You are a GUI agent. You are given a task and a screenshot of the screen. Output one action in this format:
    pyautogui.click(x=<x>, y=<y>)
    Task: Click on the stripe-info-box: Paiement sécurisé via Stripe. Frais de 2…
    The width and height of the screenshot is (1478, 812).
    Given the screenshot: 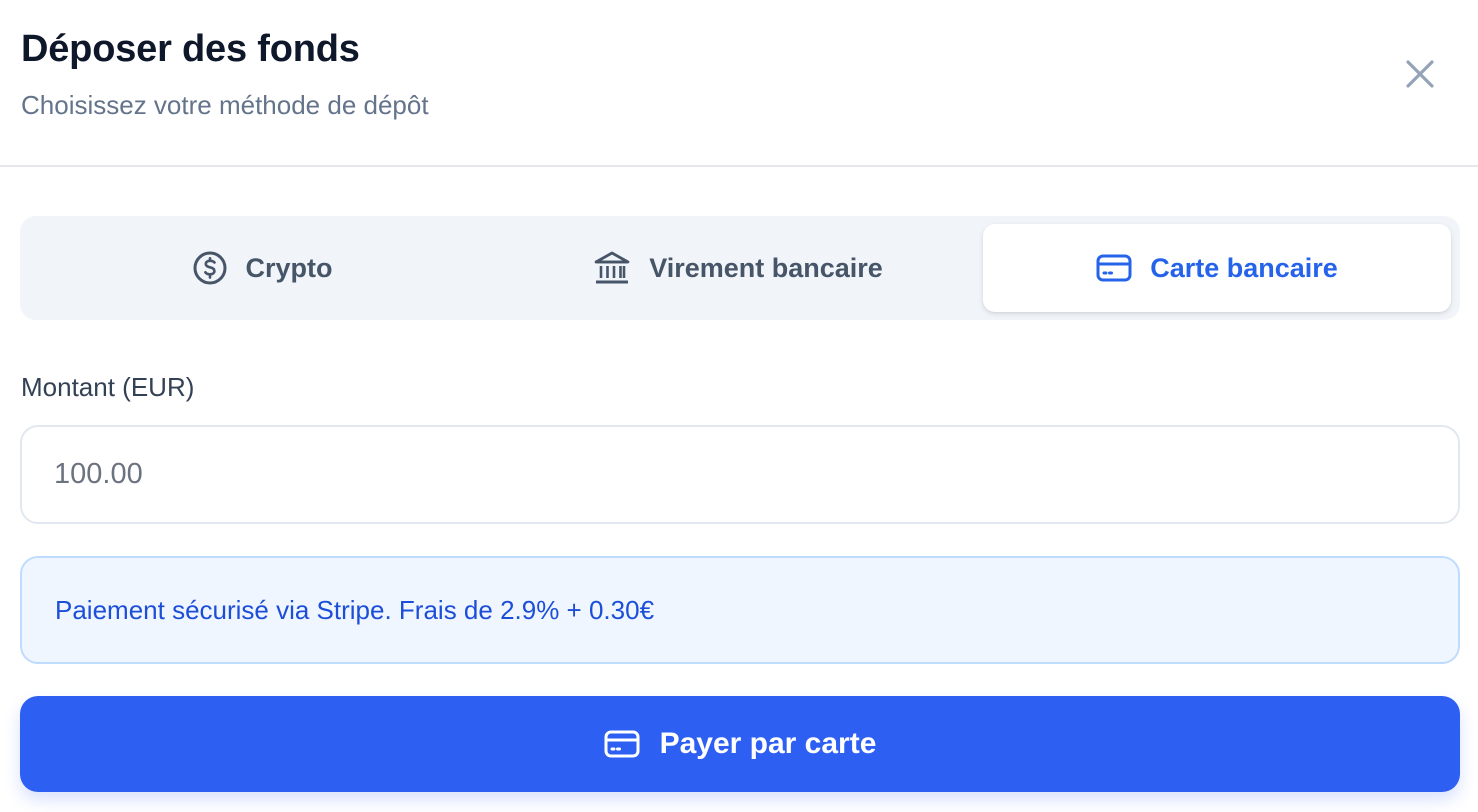 What is the action you would take?
    pyautogui.click(x=740, y=610)
    